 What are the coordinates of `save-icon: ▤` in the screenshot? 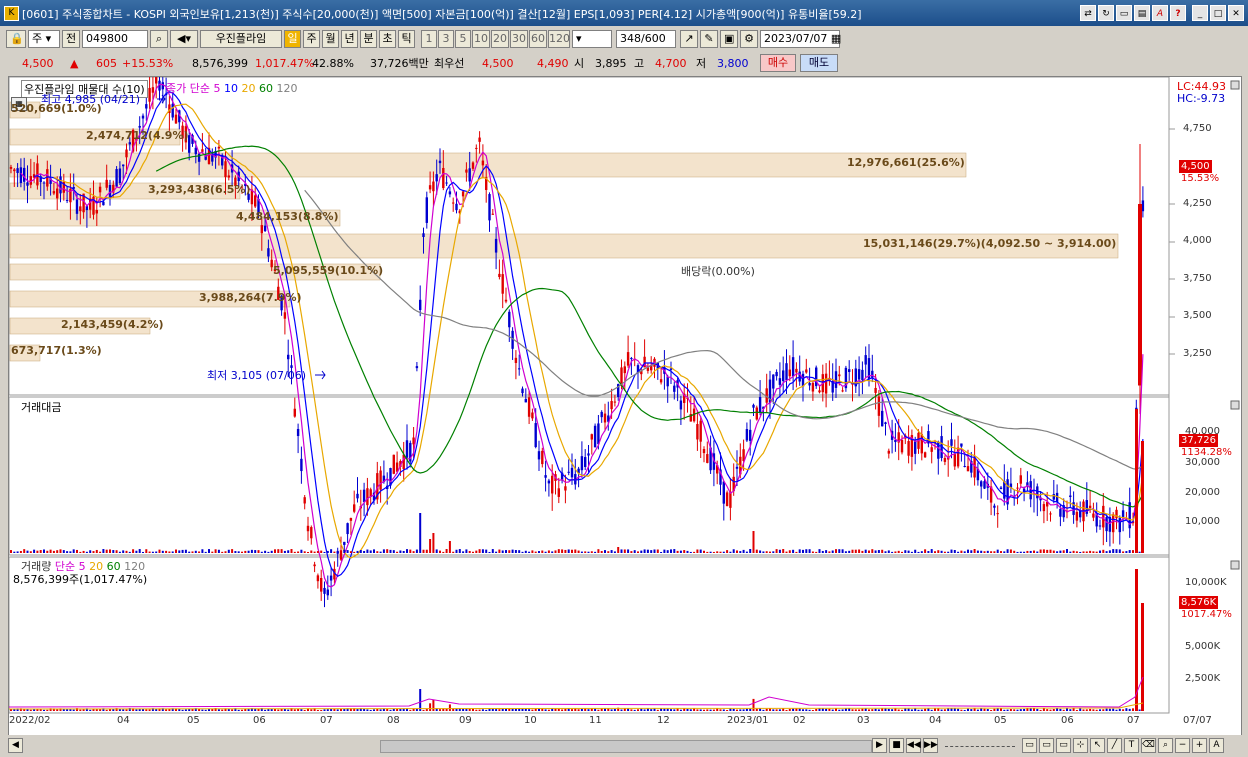 It's located at (1142, 13).